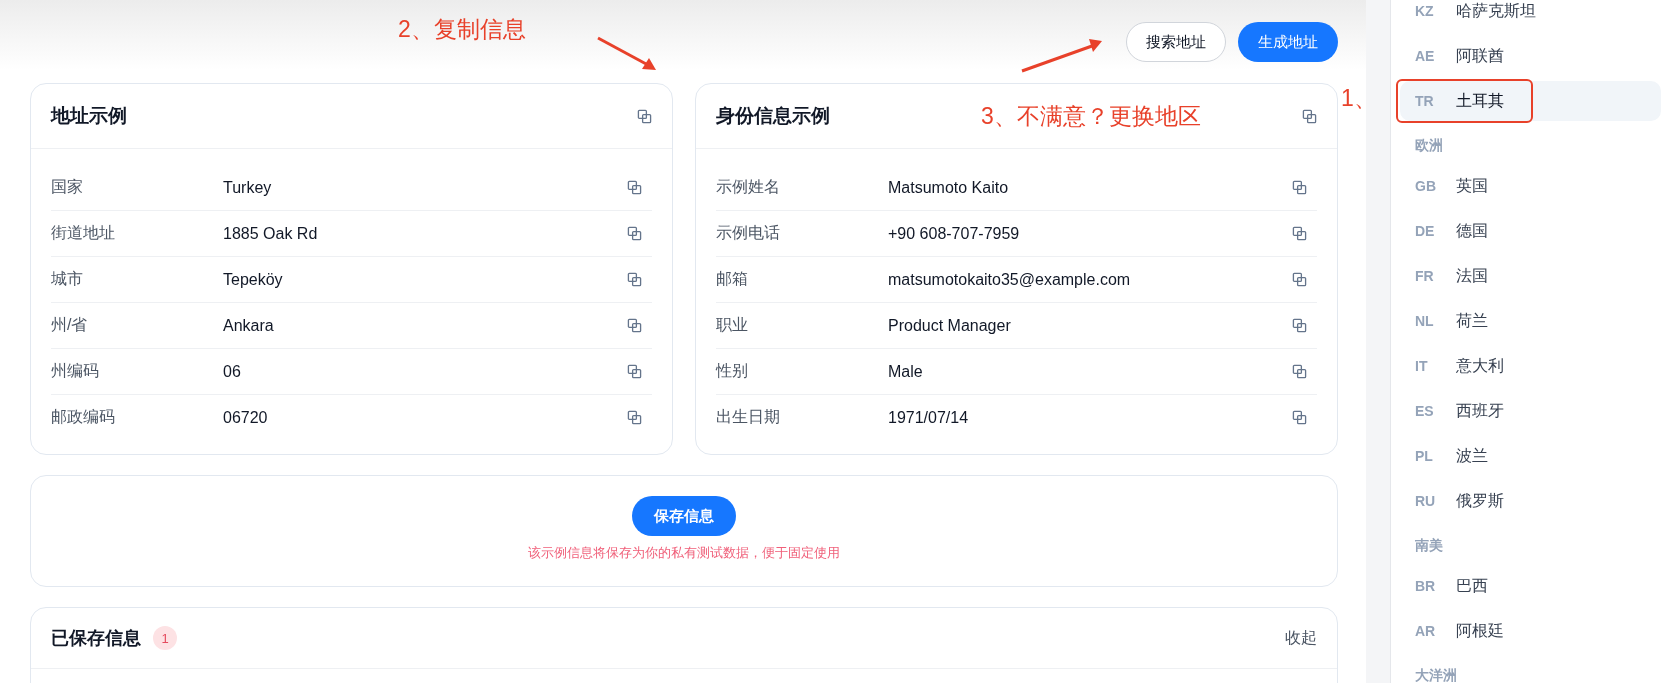  Describe the element at coordinates (1480, 100) in the screenshot. I see `country-name: 土耳其` at that location.